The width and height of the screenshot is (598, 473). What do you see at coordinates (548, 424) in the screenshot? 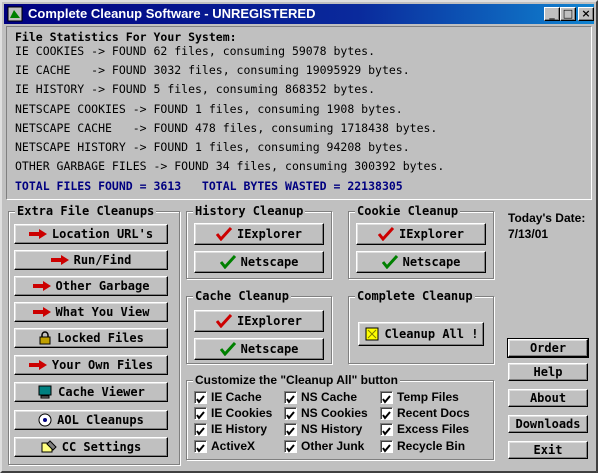
I see `downloads-button: Downloads` at bounding box center [548, 424].